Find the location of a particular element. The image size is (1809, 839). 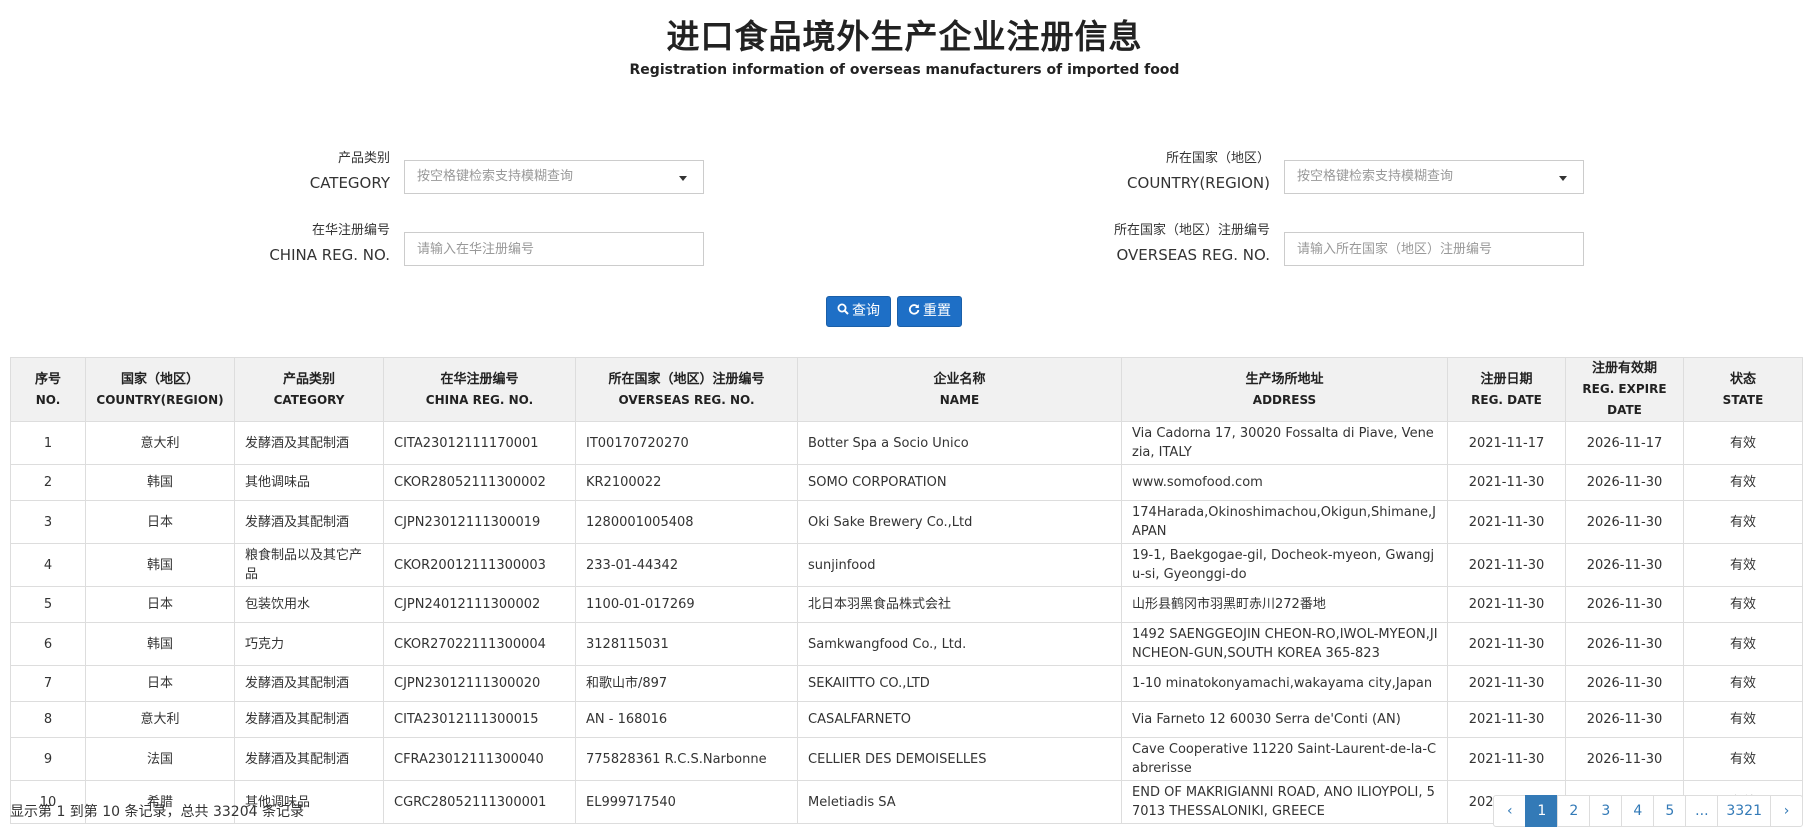

page-button-1: 1 is located at coordinates (1542, 811).